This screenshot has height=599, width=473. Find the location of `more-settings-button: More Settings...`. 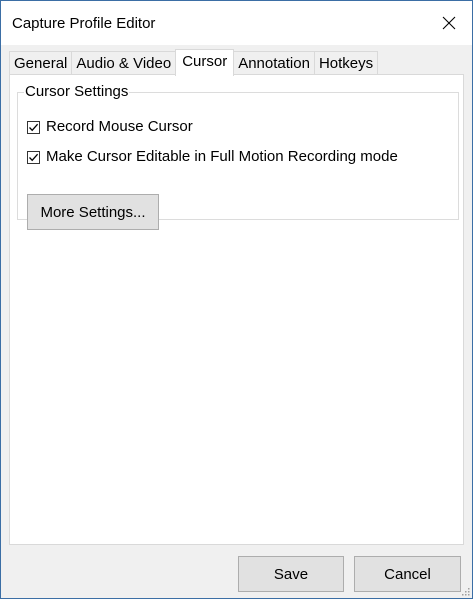

more-settings-button: More Settings... is located at coordinates (93, 212).